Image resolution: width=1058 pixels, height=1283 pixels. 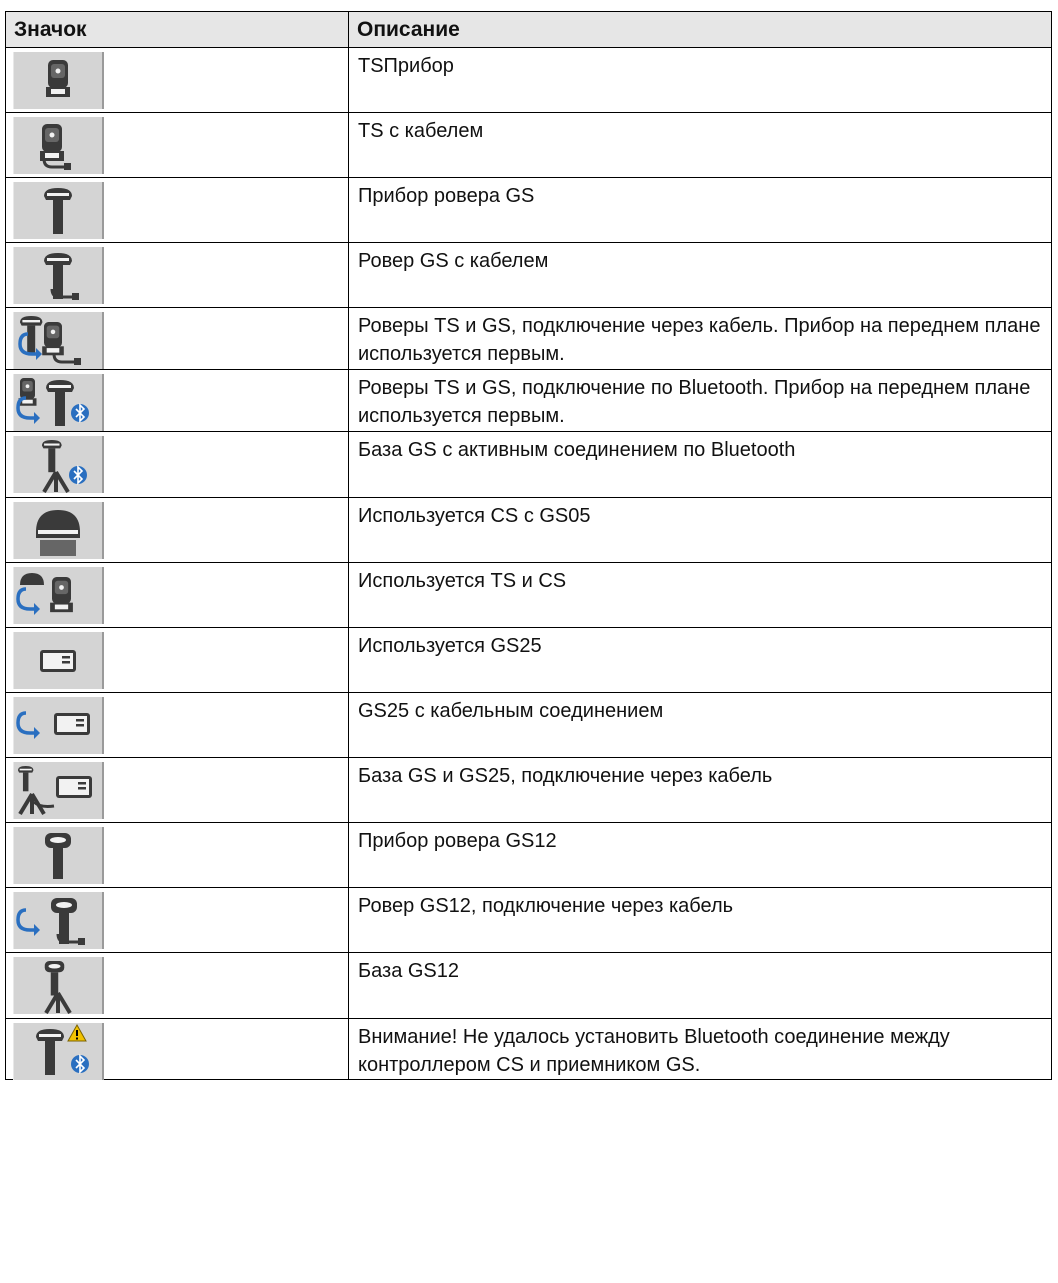 I want to click on table-row: Используется CS с GS05, so click(x=528, y=530).